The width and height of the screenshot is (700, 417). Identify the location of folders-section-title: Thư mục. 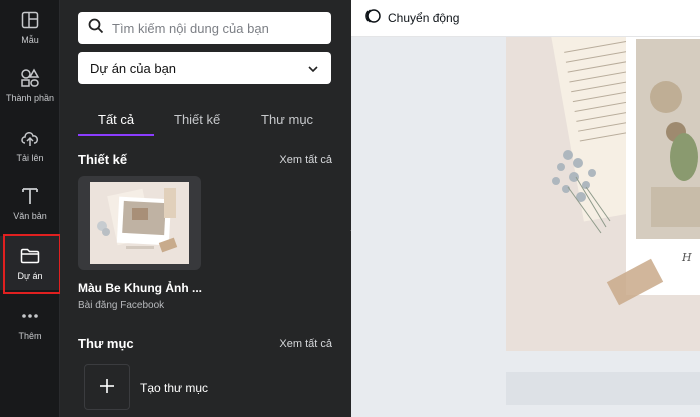
(106, 343).